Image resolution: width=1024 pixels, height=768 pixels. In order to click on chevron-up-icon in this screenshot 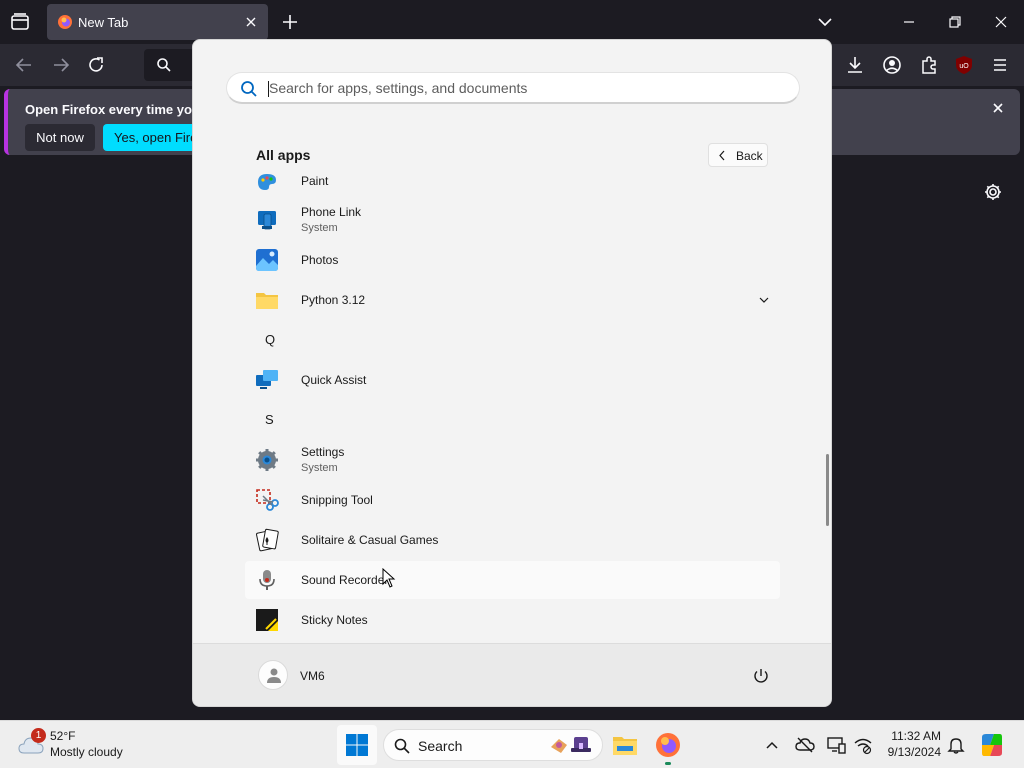, I will do `click(772, 745)`.